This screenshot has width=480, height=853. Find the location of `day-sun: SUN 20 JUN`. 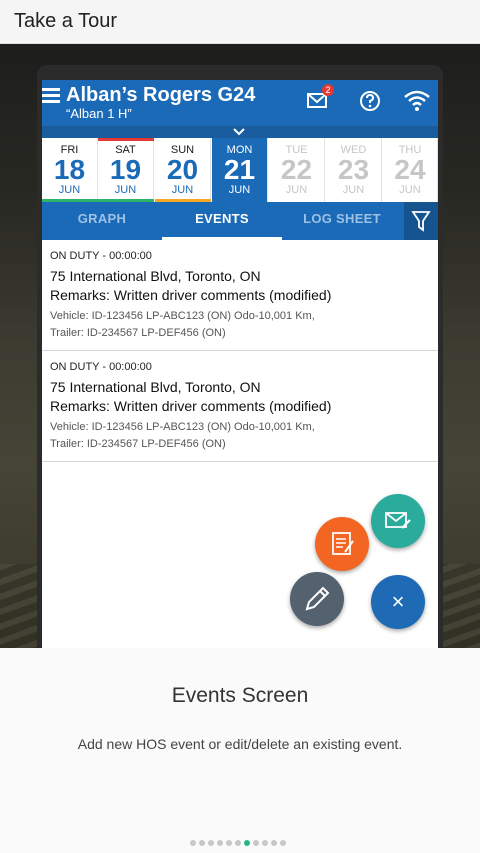

day-sun: SUN 20 JUN is located at coordinates (183, 170).